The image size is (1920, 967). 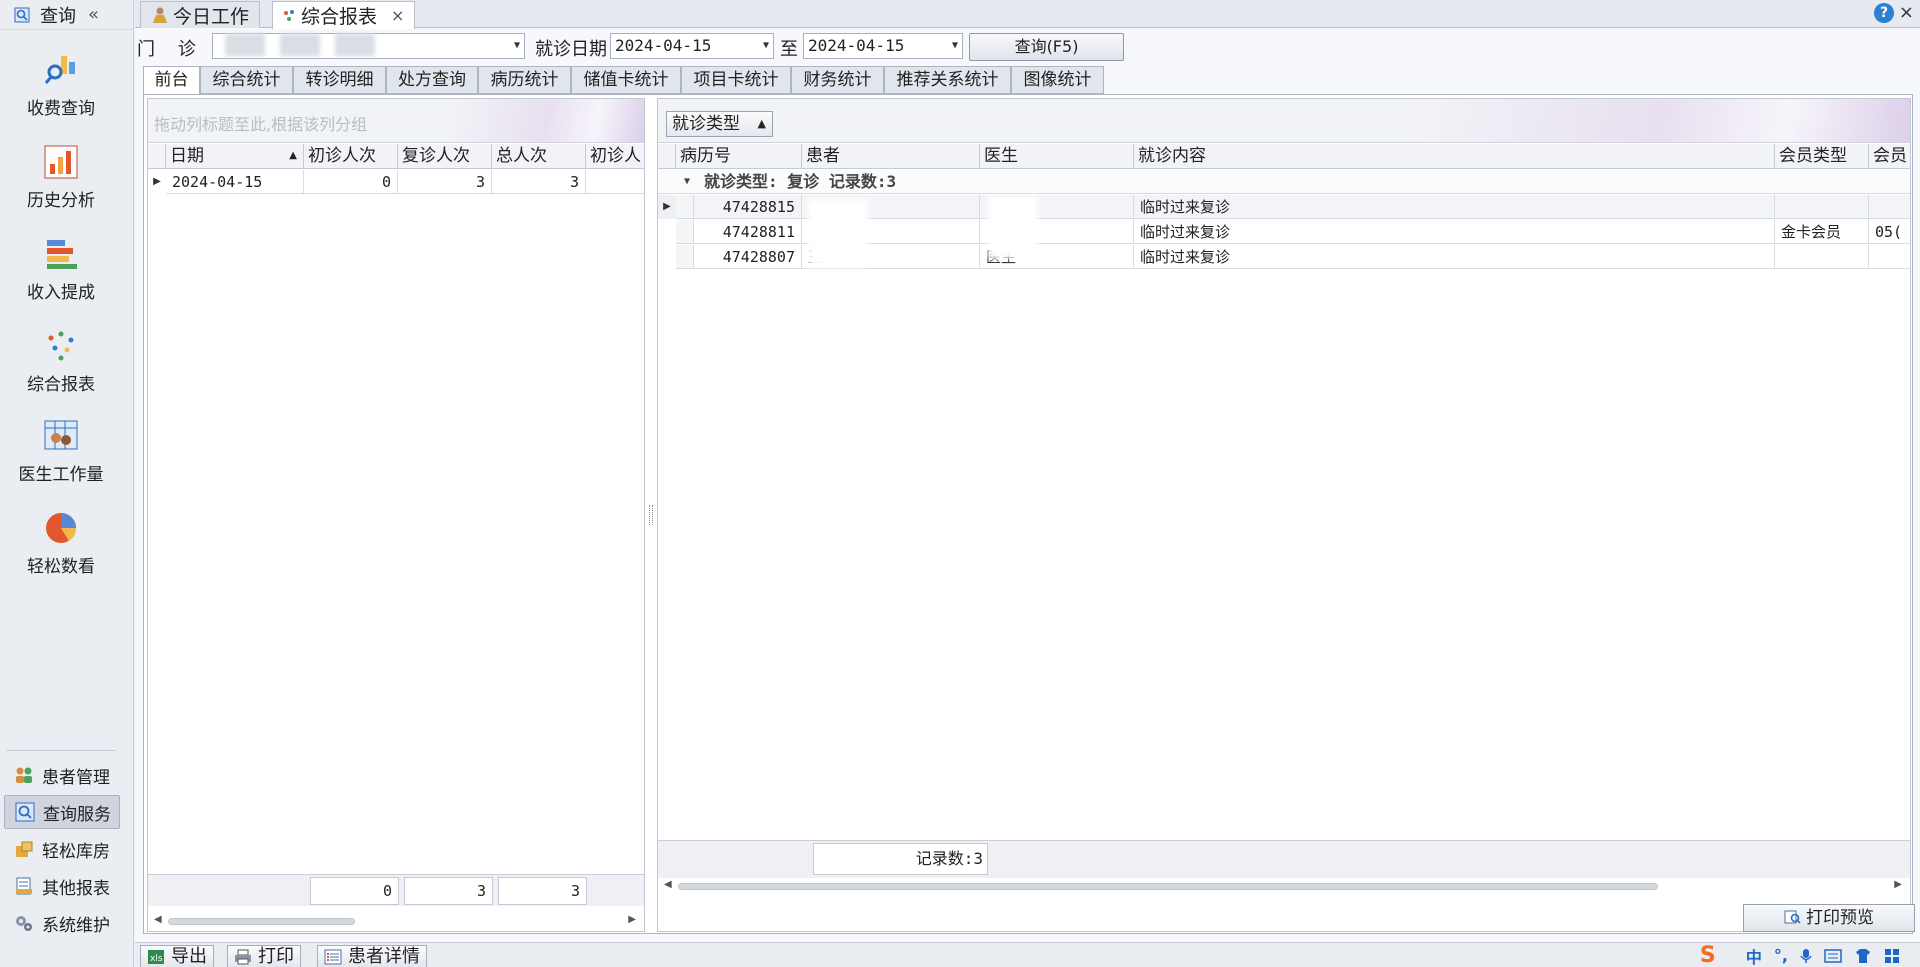 What do you see at coordinates (1829, 918) in the screenshot?
I see `print-preview-button: 打印预览` at bounding box center [1829, 918].